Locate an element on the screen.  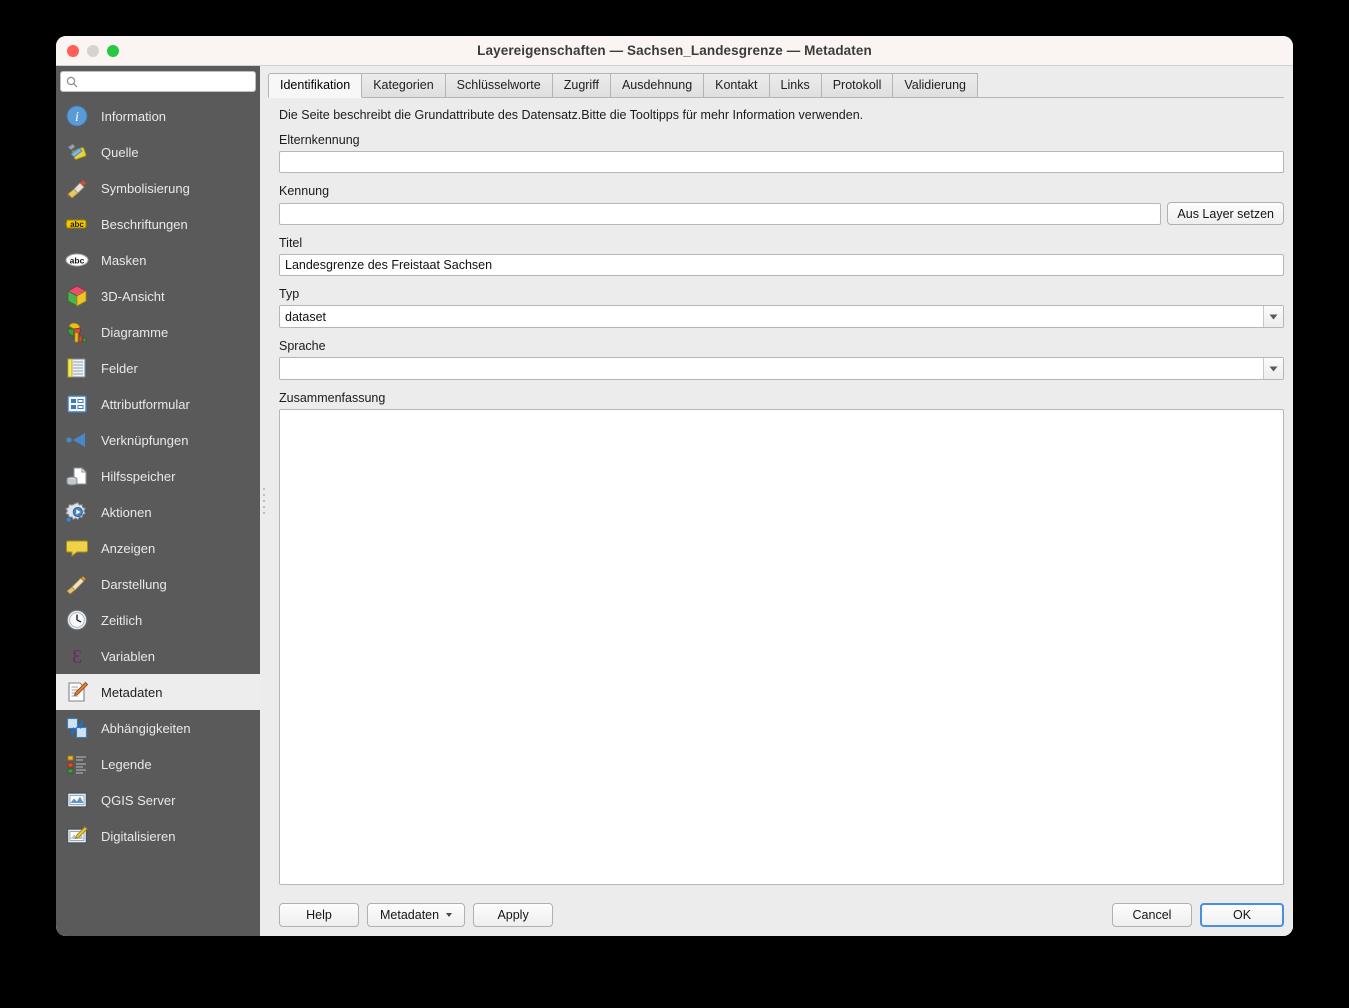
language-label: Sprache is located at coordinates (302, 346).